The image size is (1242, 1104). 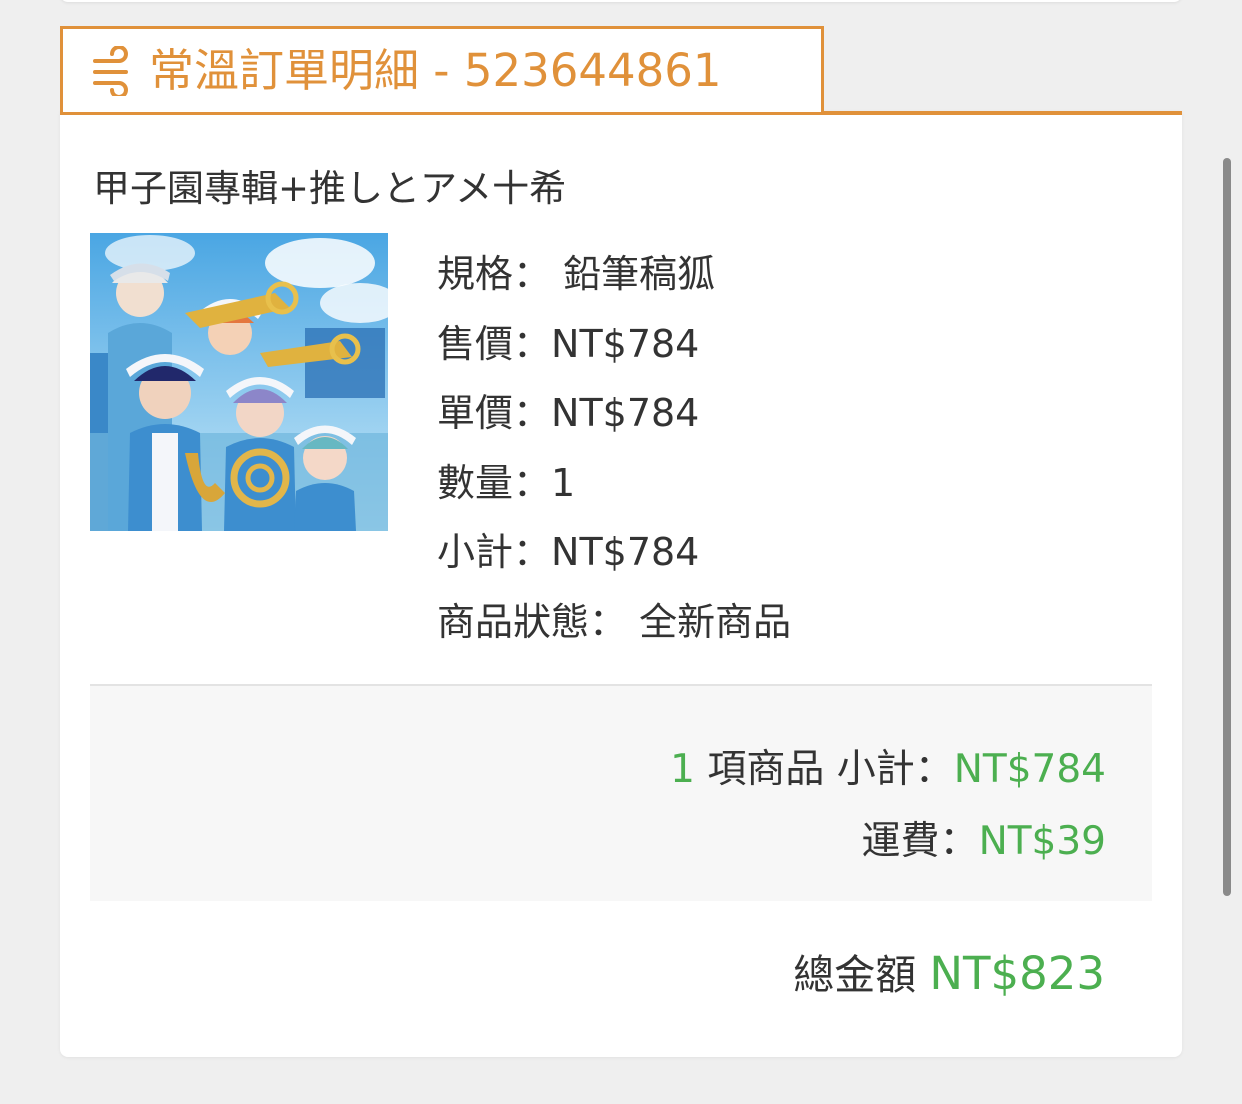 What do you see at coordinates (861, 975) in the screenshot?
I see `total-label: 總金額` at bounding box center [861, 975].